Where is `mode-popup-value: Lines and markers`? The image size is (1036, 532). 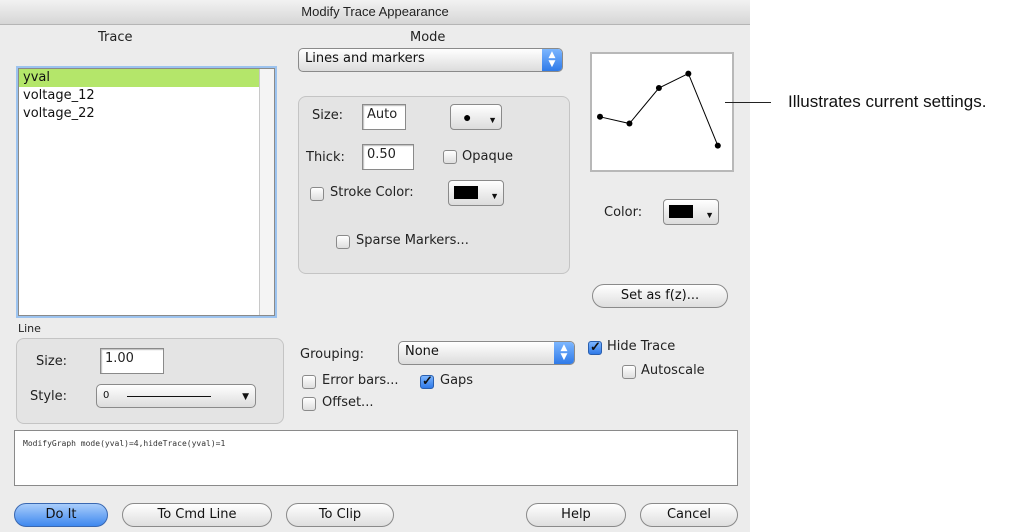
mode-popup-value: Lines and markers is located at coordinates (365, 58).